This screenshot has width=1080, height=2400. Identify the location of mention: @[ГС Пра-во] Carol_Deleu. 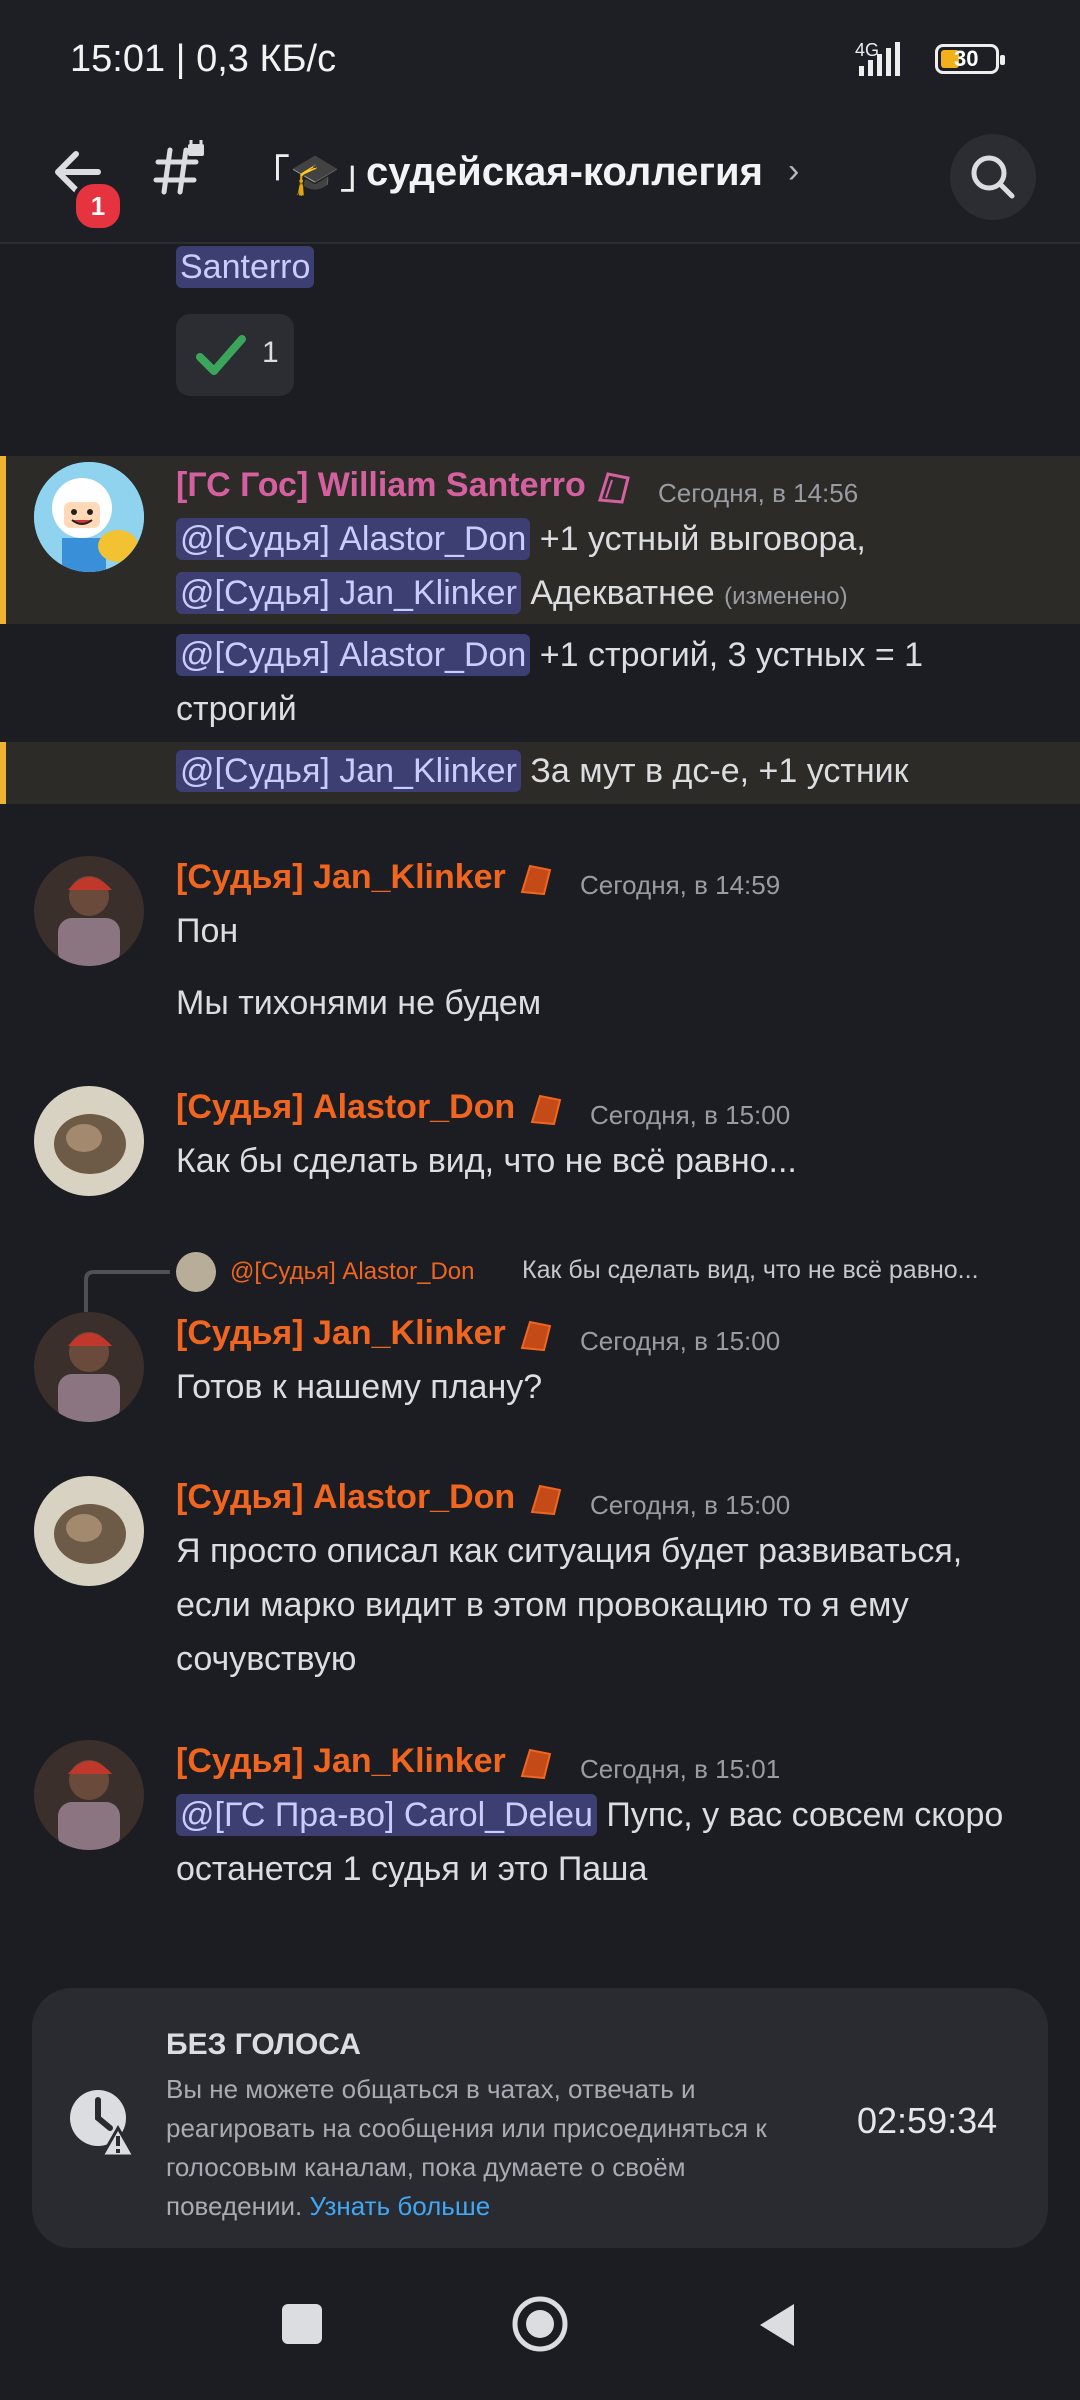
(386, 1815).